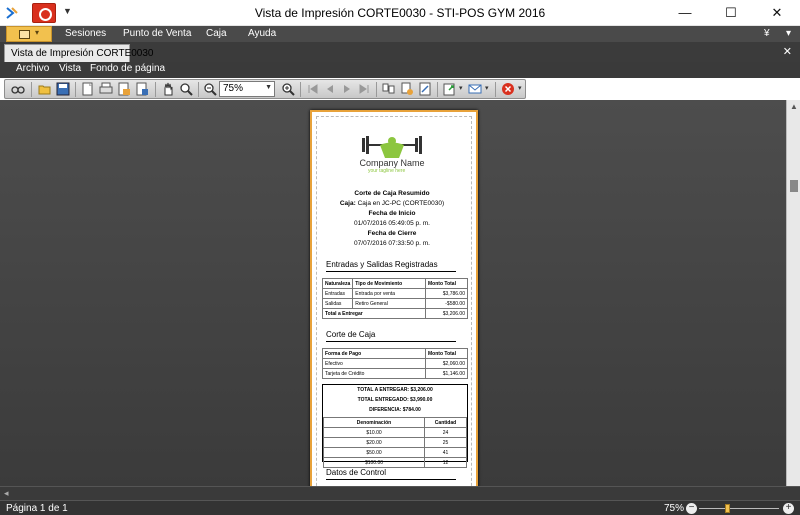  What do you see at coordinates (12, 13) in the screenshot?
I see `app-icon` at bounding box center [12, 13].